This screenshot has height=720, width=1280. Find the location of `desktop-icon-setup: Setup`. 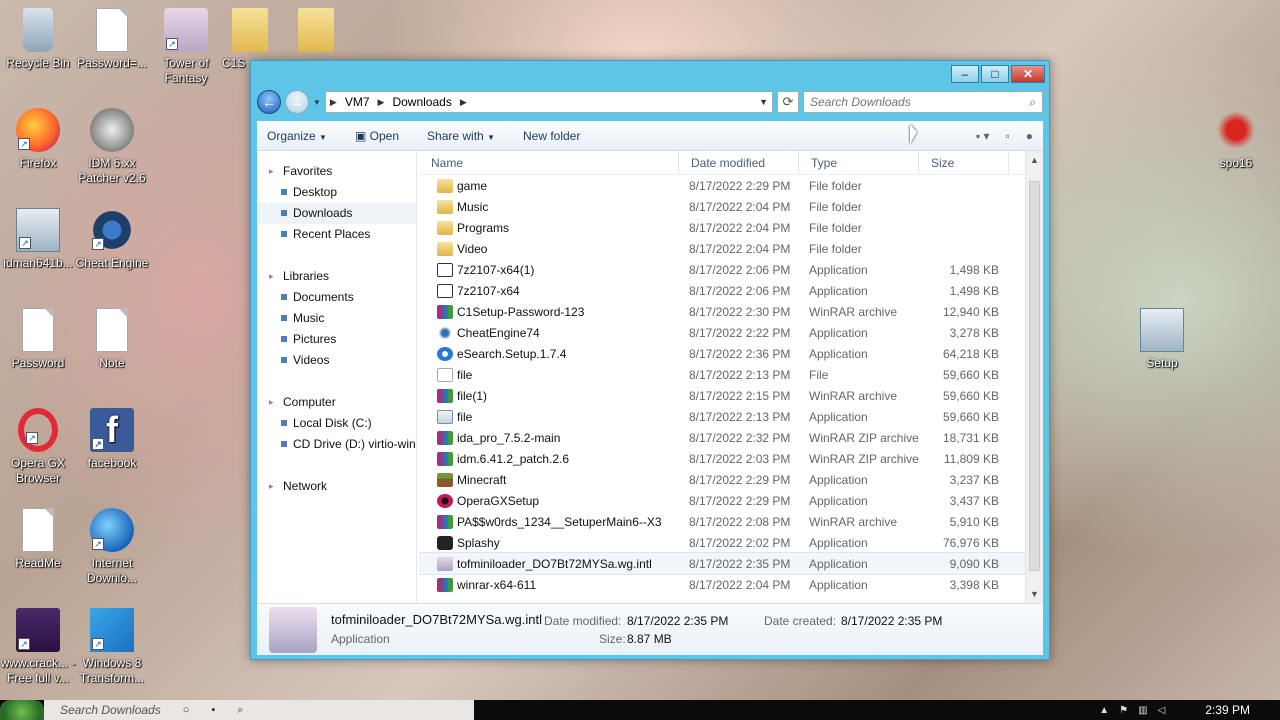

desktop-icon-setup: Setup is located at coordinates (1162, 339).